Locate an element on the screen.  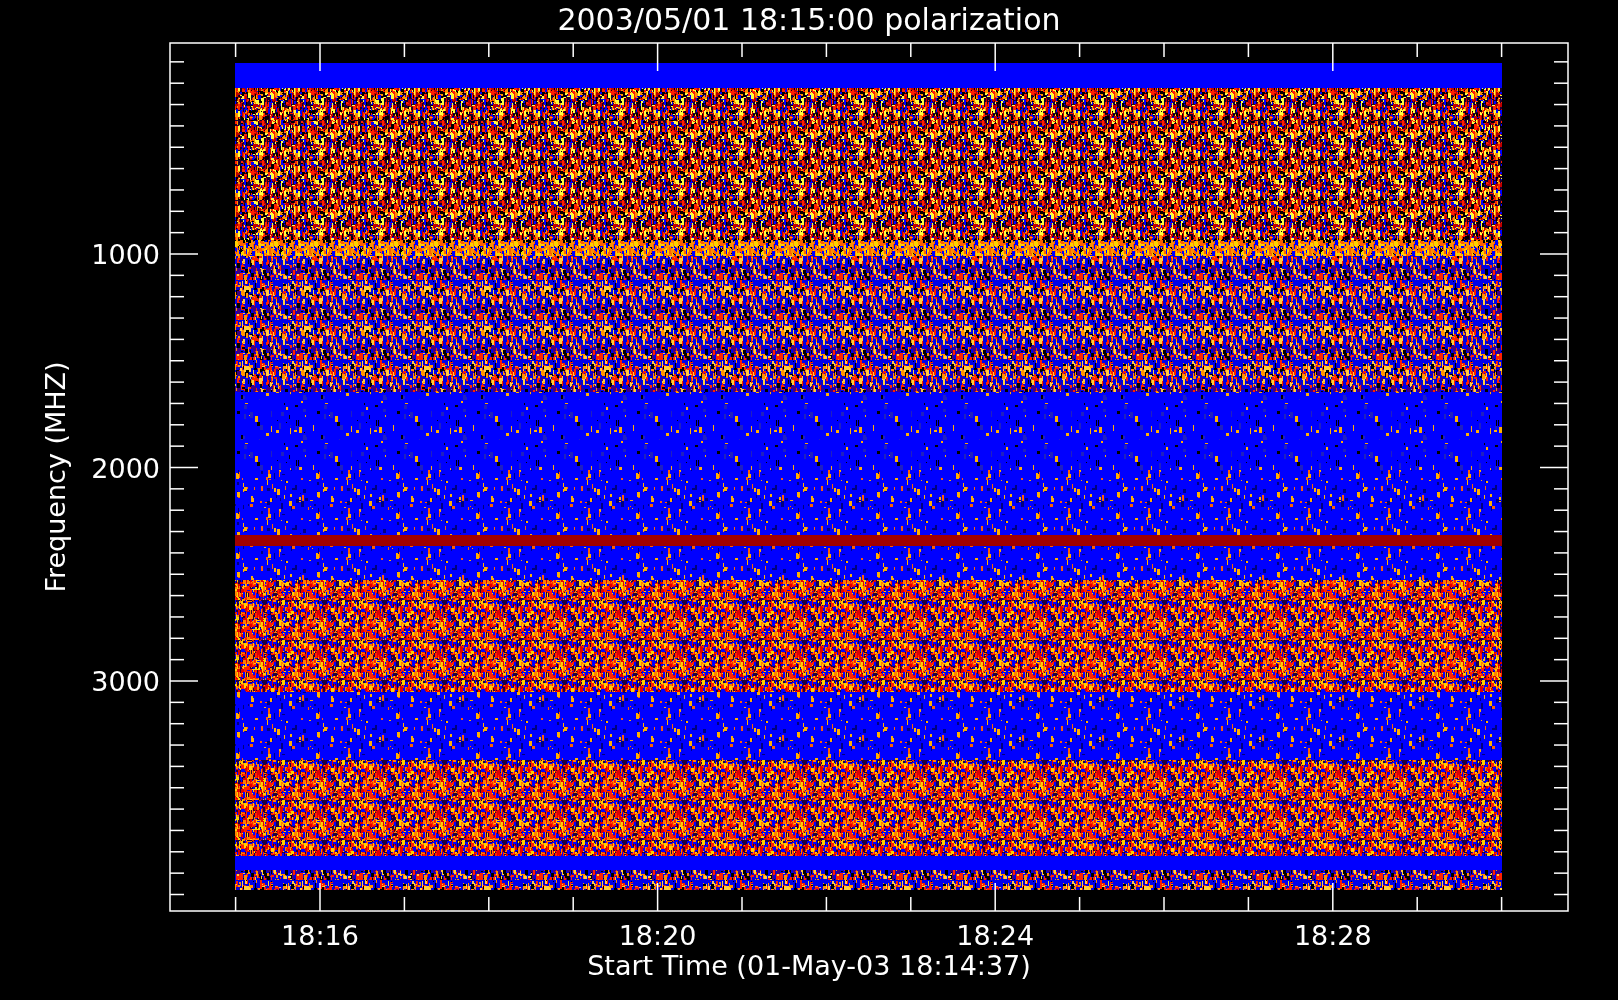
axis-title: Frequency (MHZ) is located at coordinates (55, 477).